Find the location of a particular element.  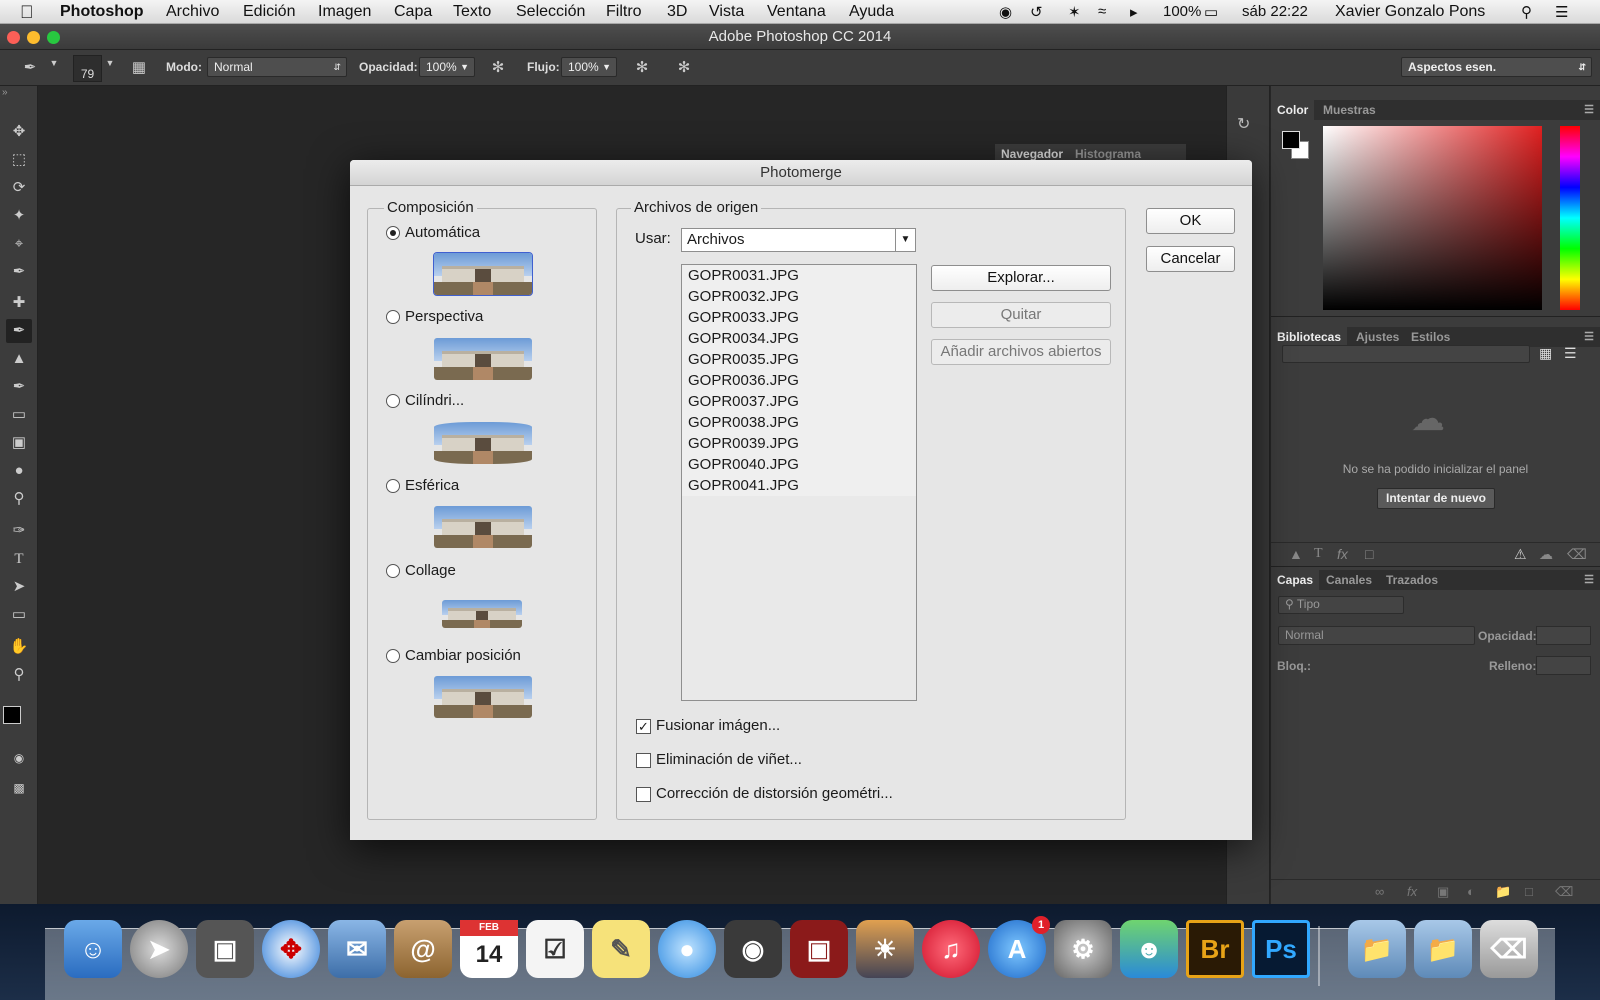

safari-icon: ✥ is located at coordinates (291, 949).